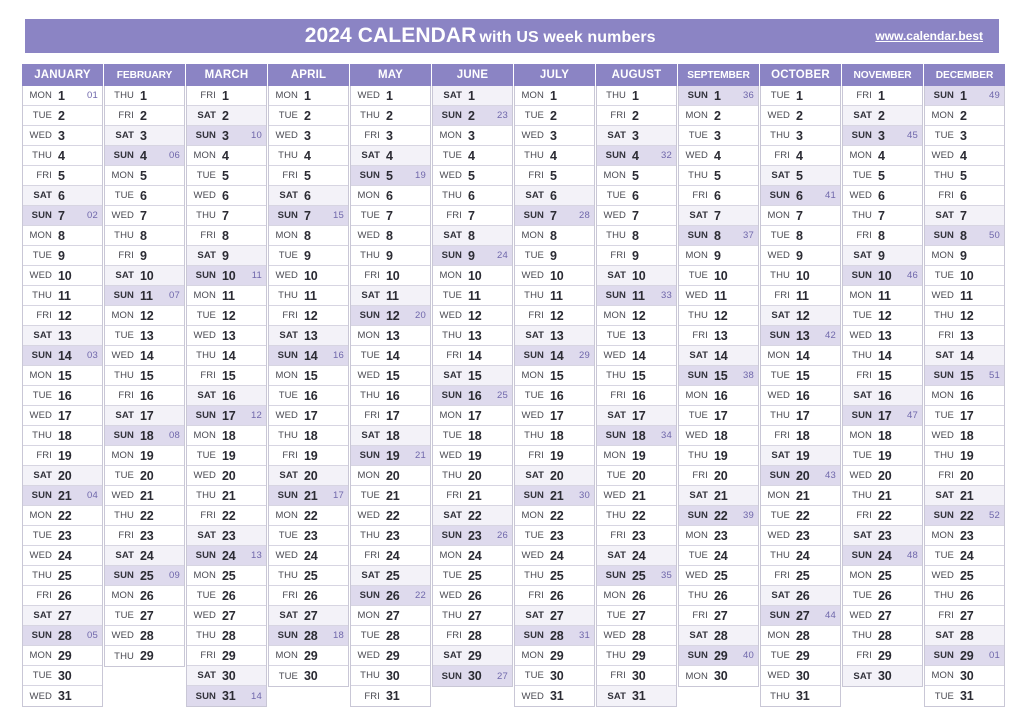 This screenshot has width=1024, height=724. Describe the element at coordinates (144, 376) in the screenshot. I see `day-row: THU 15` at that location.